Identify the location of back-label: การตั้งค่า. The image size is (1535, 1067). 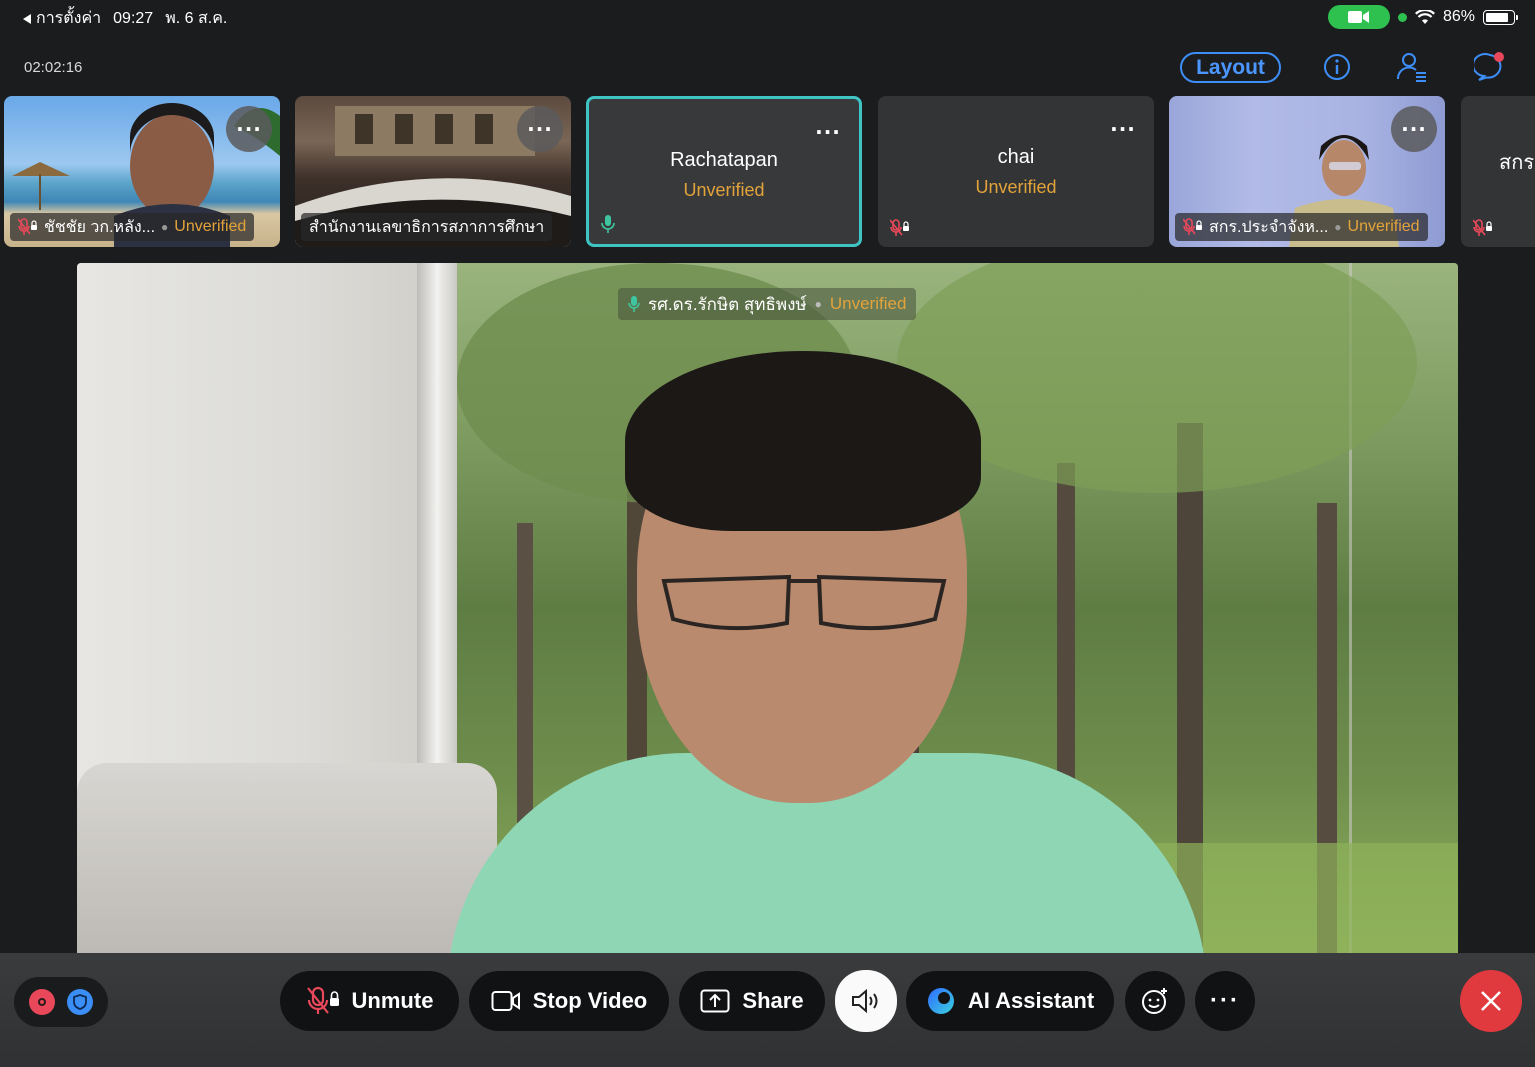
(69, 18).